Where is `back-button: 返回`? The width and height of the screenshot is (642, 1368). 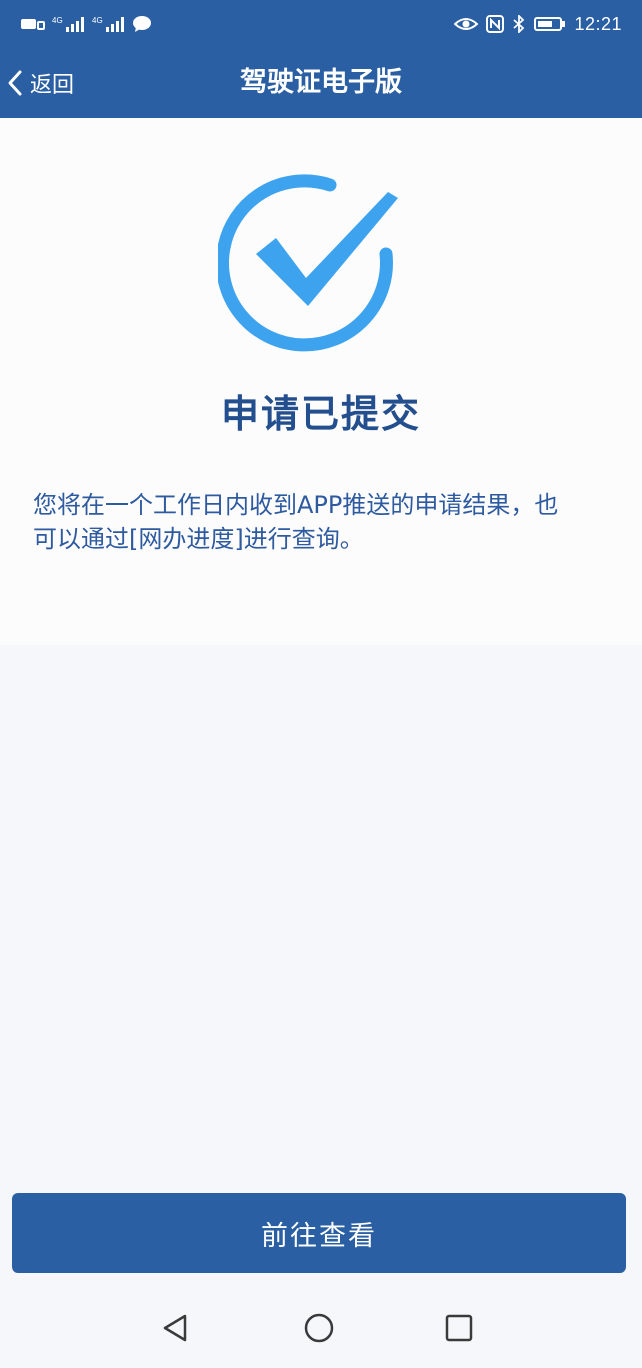
back-button: 返回 is located at coordinates (43, 83).